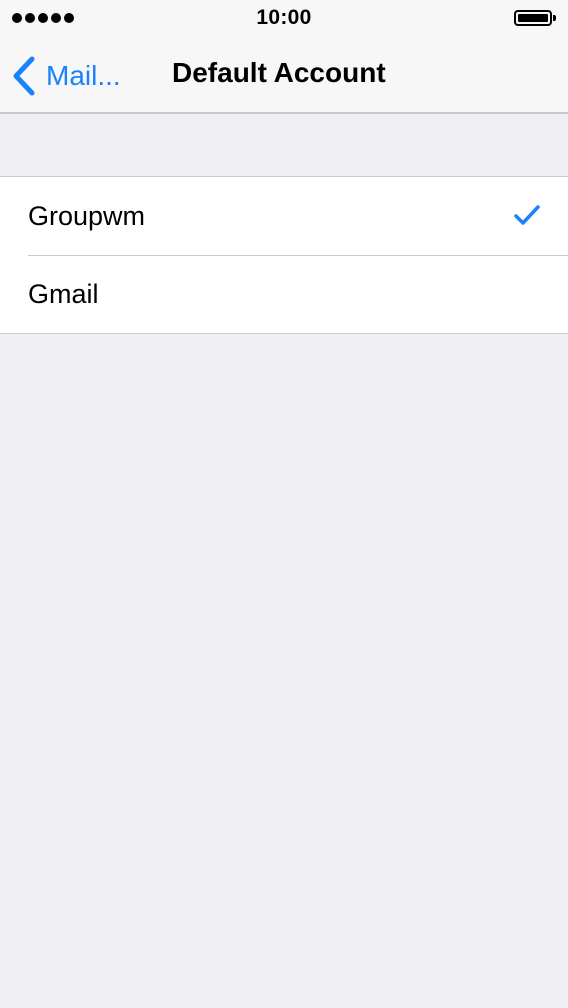 The width and height of the screenshot is (568, 1008). I want to click on status-bar: 10:00, so click(284, 20).